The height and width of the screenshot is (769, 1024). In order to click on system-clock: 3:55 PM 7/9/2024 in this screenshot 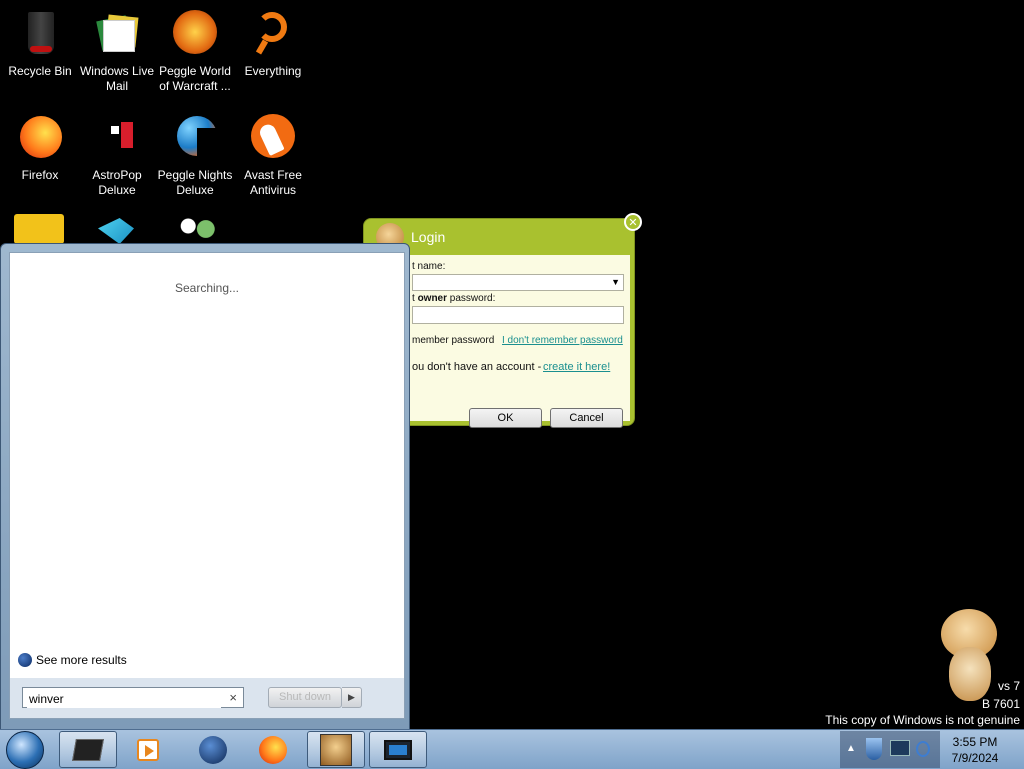, I will do `click(975, 750)`.